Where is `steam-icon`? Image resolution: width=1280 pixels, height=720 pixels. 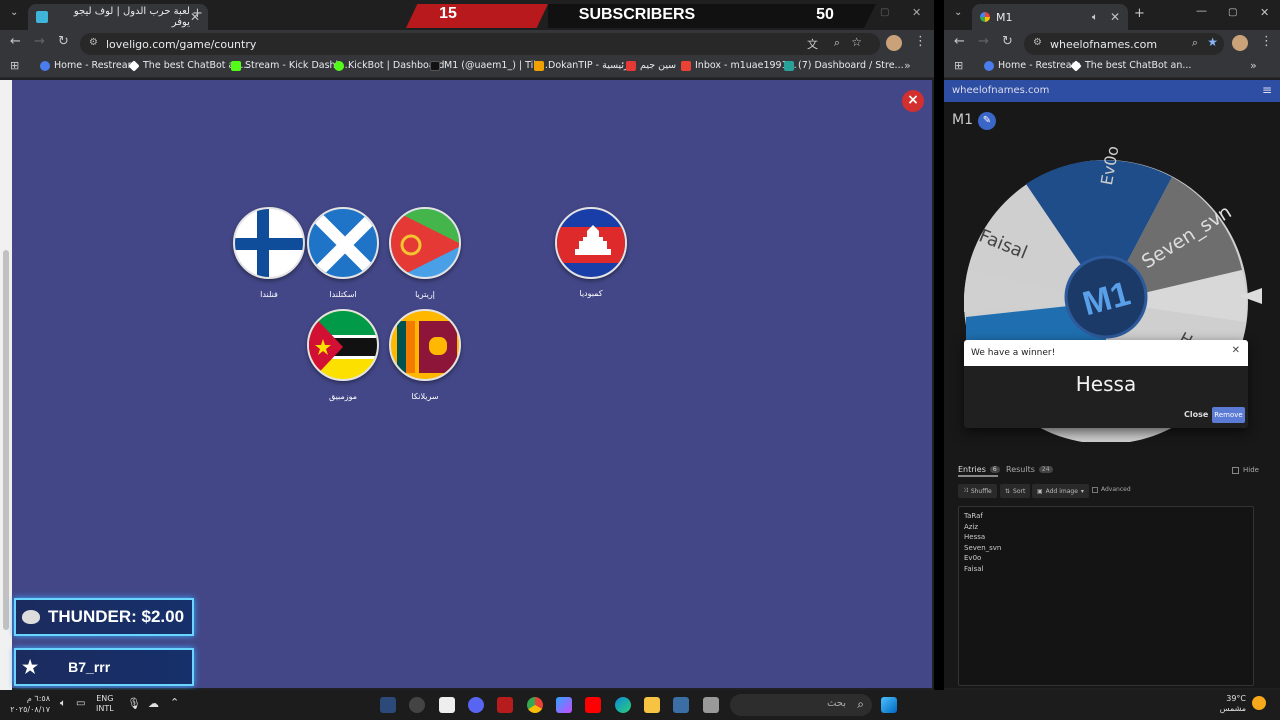 steam-icon is located at coordinates (388, 705).